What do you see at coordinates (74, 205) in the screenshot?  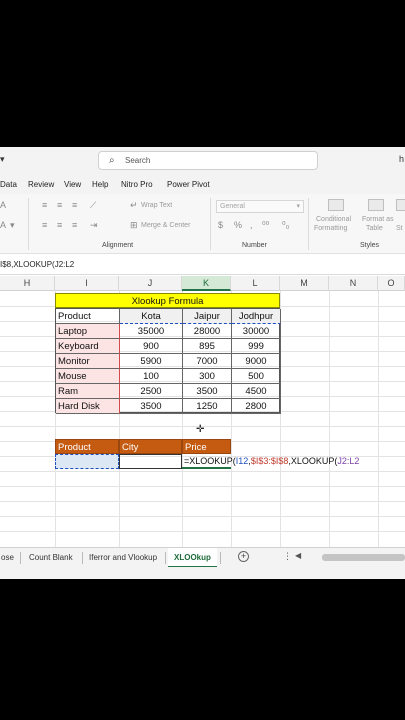 I see `align-bottom-icon: ≡` at bounding box center [74, 205].